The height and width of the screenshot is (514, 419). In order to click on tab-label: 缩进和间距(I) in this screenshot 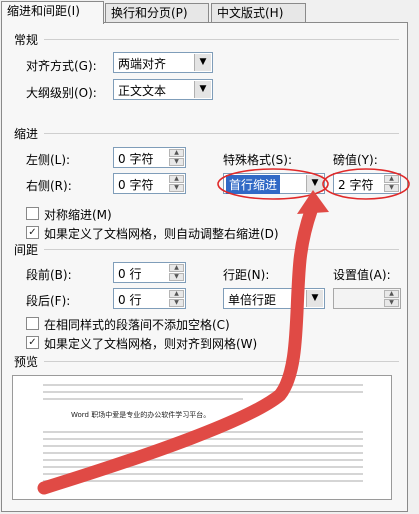, I will do `click(43, 11)`.